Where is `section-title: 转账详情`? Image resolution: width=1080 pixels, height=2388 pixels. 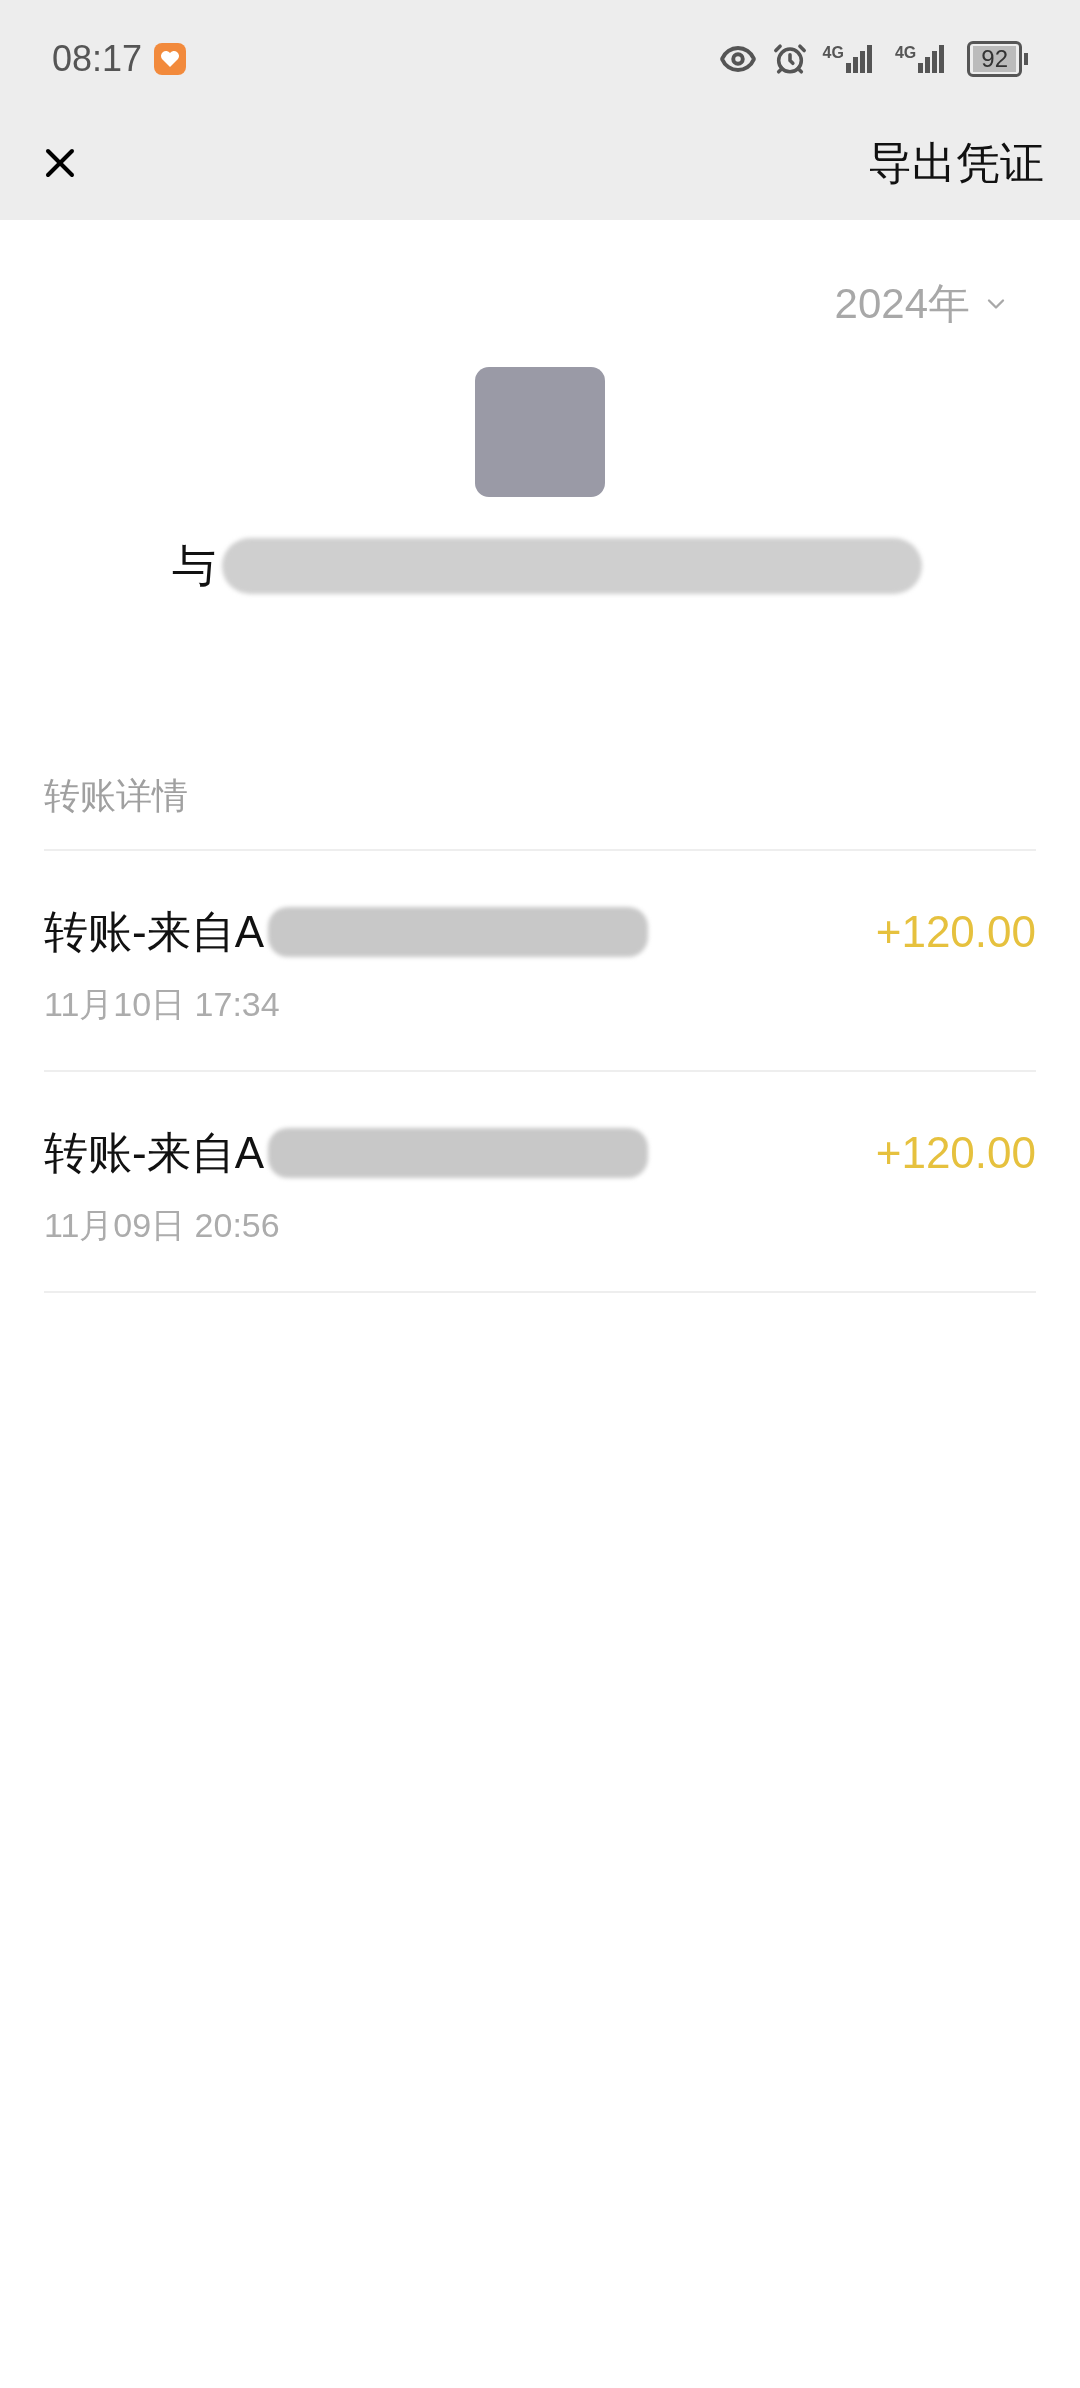
section-title: 转账详情 is located at coordinates (116, 810).